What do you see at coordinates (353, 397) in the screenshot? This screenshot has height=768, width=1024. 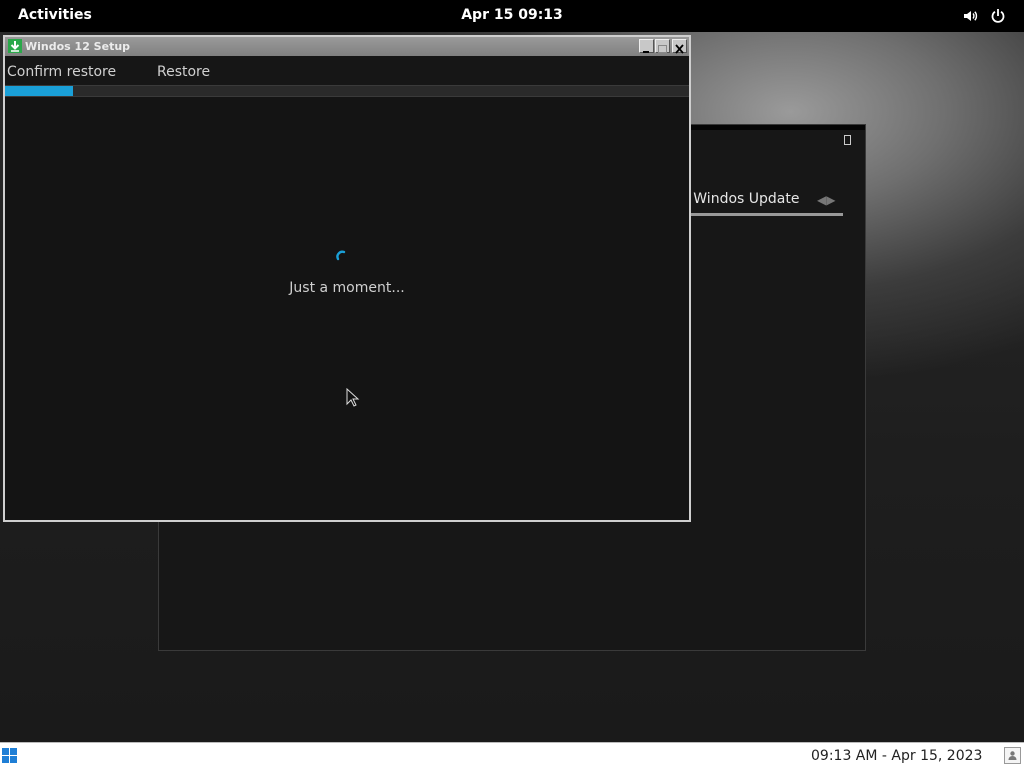 I see `mouse-cursor-icon` at bounding box center [353, 397].